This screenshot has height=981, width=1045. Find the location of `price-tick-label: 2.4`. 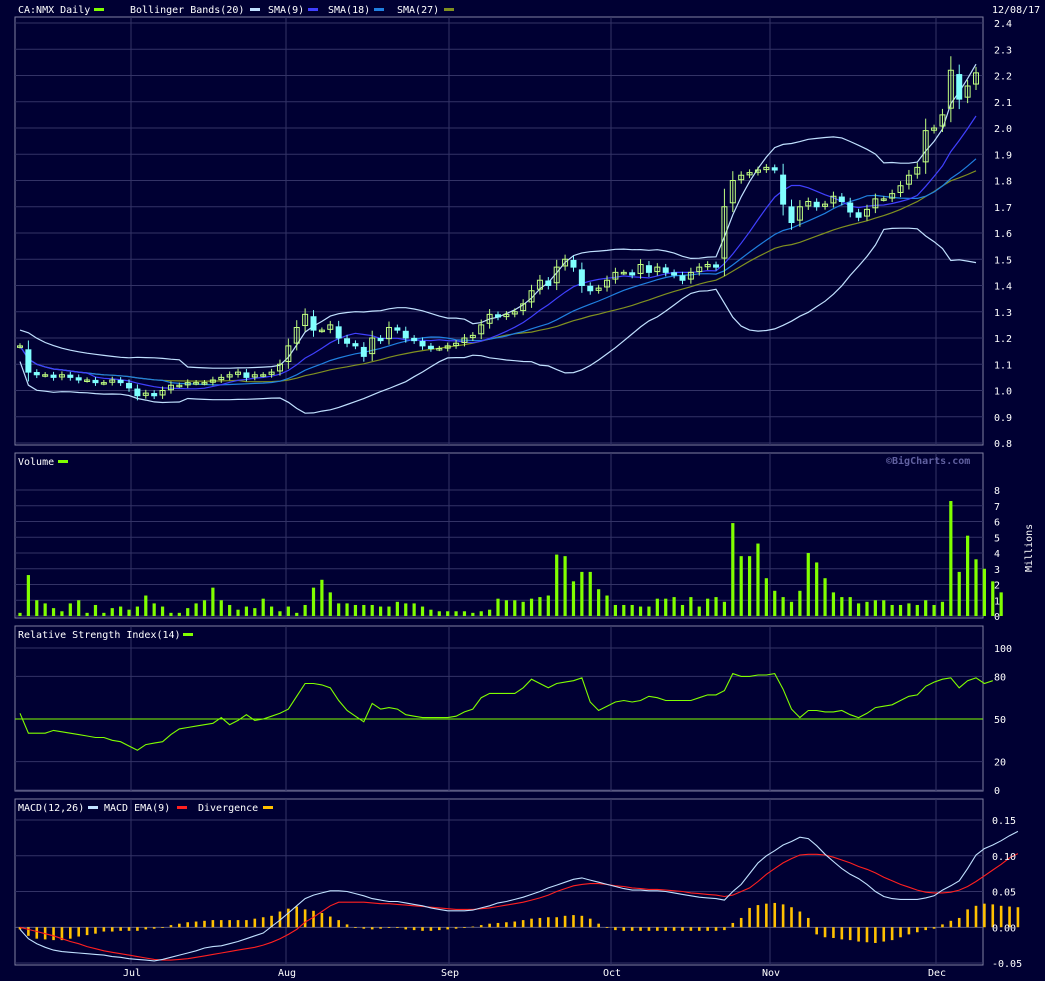

price-tick-label: 2.4 is located at coordinates (1003, 24).